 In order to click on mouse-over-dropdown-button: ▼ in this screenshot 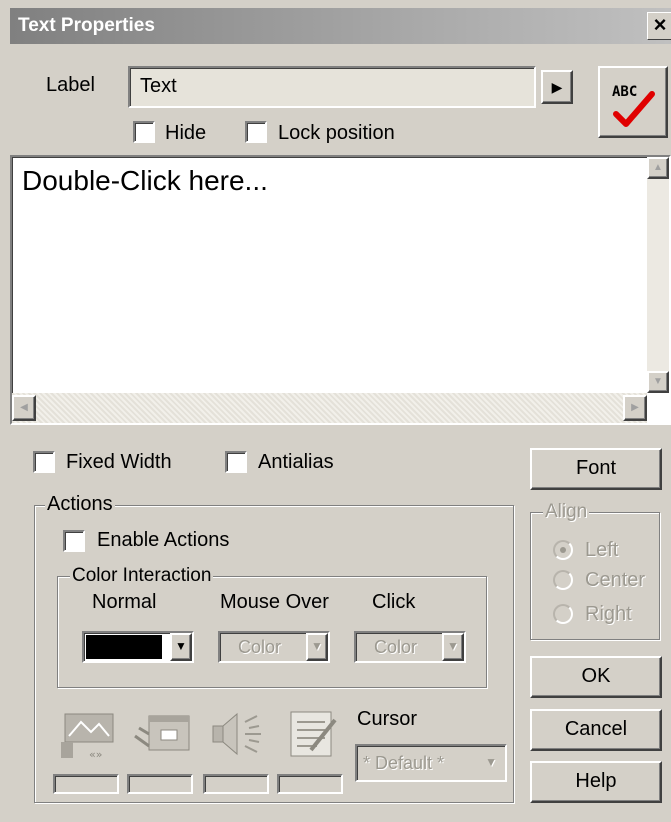, I will do `click(317, 647)`.